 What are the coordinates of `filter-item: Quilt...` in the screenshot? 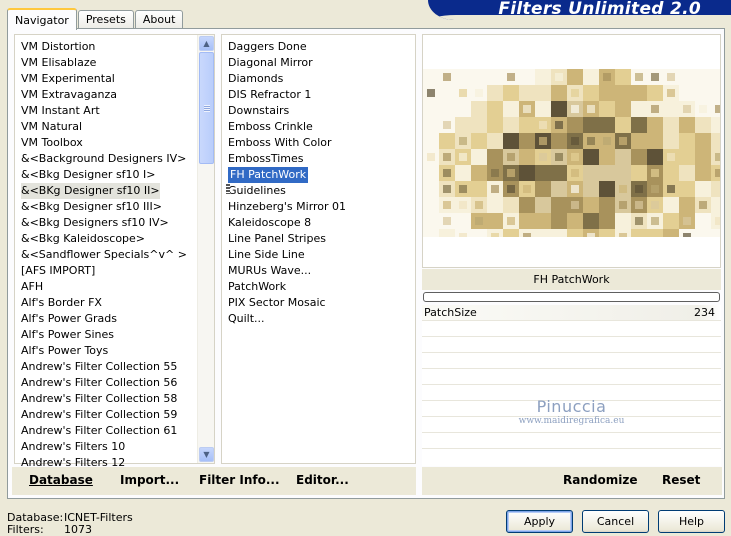 It's located at (319, 319).